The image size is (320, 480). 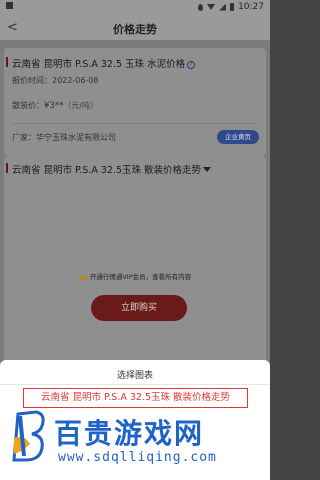 I want to click on vip-prompt: 开通行情通VIP会员，查看所有内容, so click(x=135, y=276).